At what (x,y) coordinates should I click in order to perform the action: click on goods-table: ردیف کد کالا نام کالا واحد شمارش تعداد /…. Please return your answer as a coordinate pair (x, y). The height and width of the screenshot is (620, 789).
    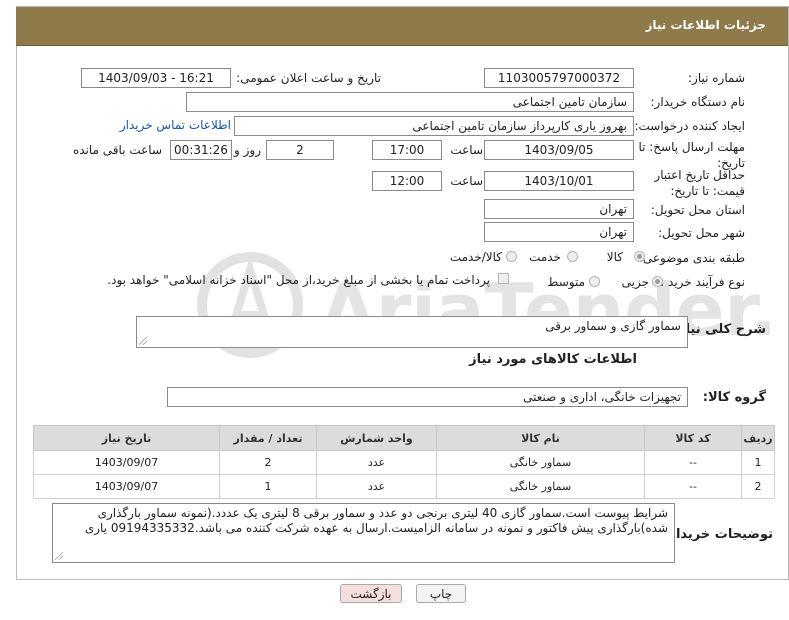
    Looking at the image, I should click on (404, 462).